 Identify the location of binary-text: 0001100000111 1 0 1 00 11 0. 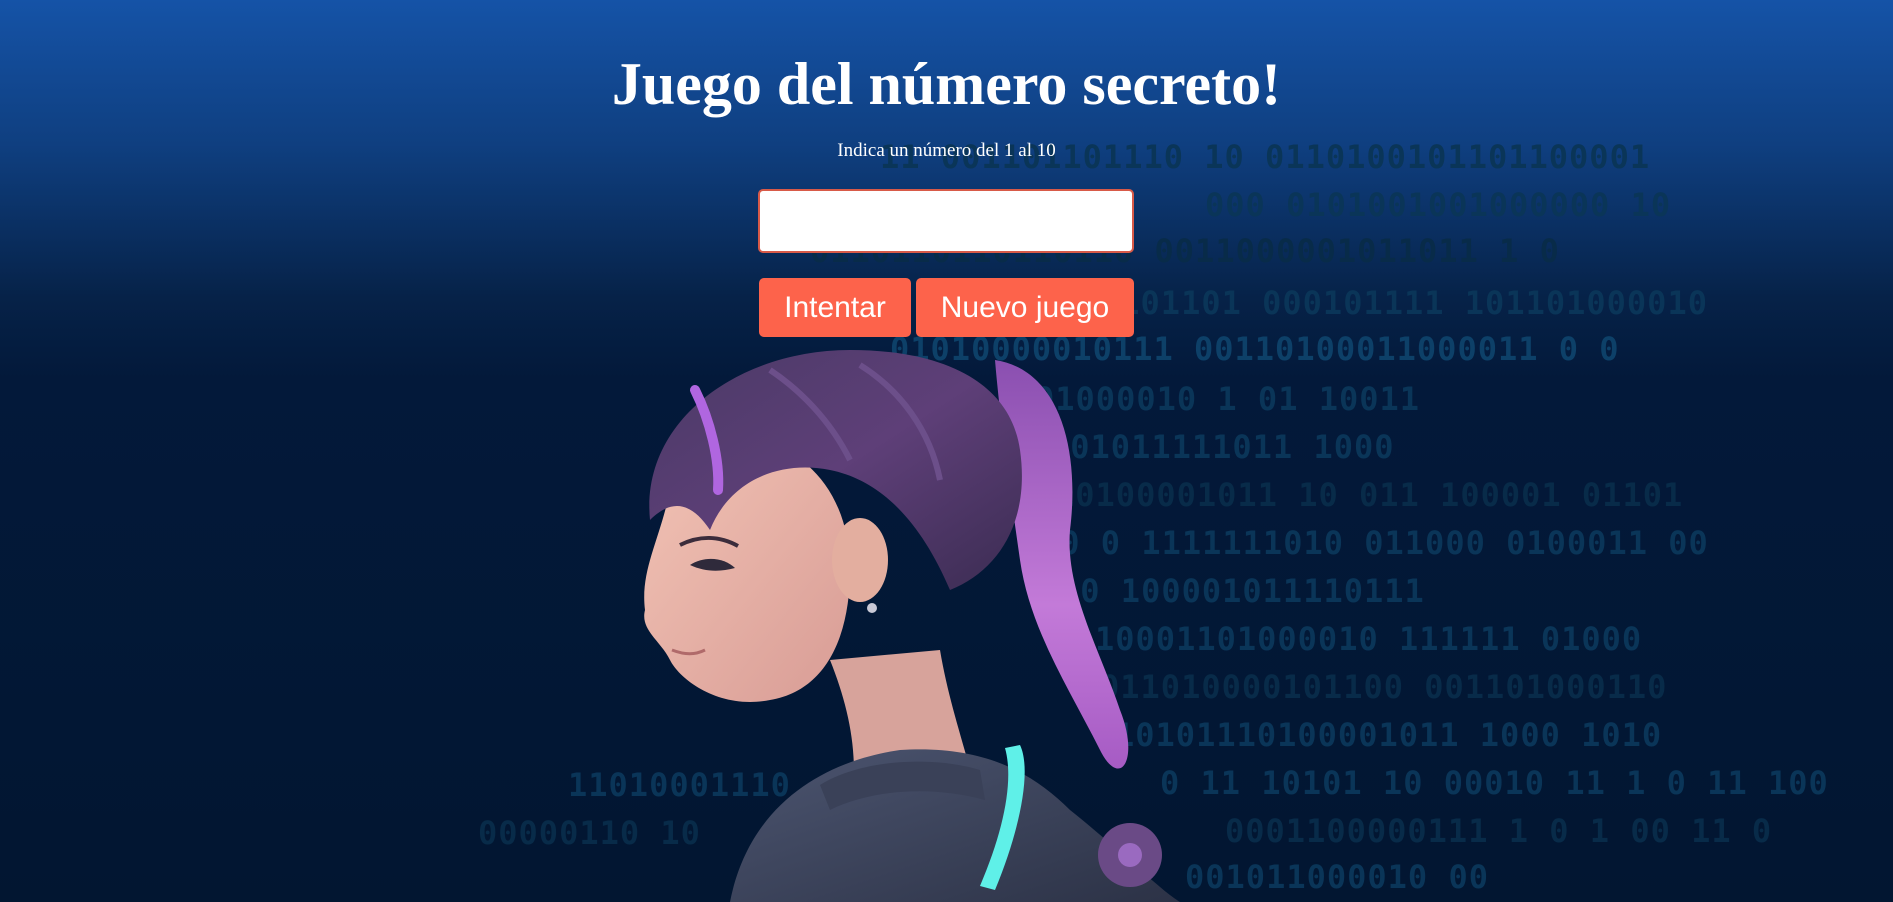
(1499, 831).